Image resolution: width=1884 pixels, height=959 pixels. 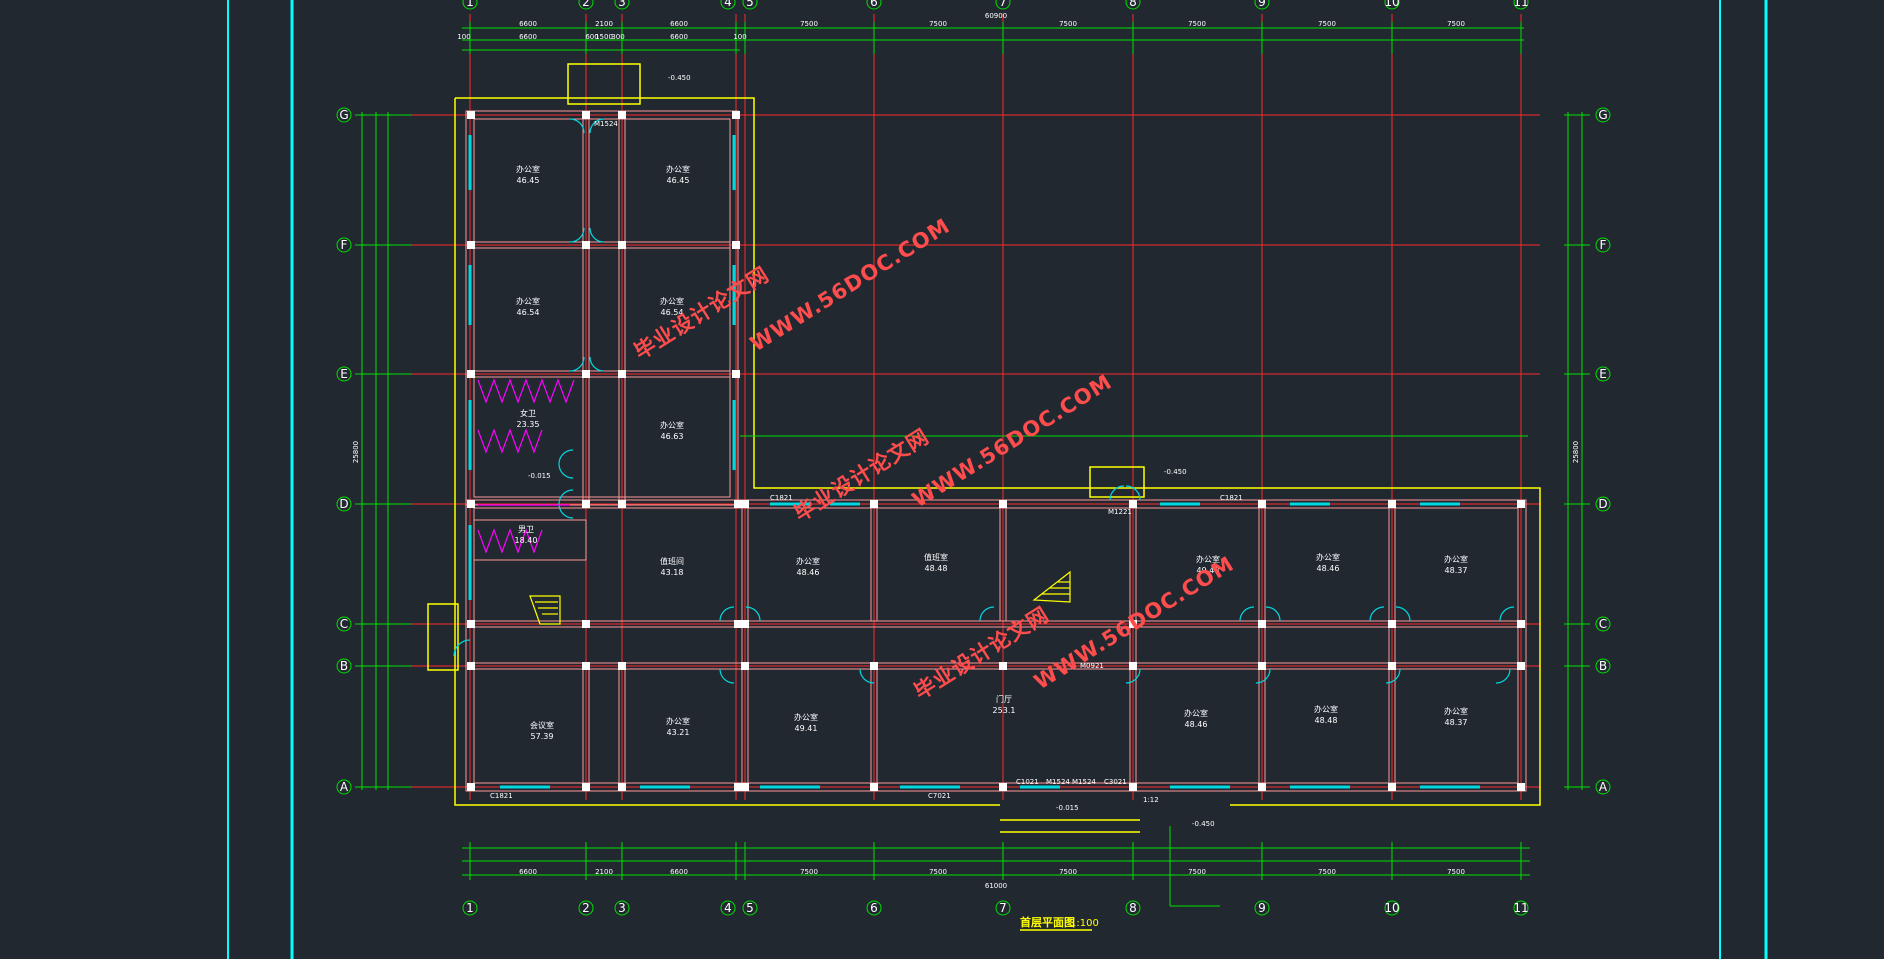 I want to click on axis-label-right: A, so click(x=1603, y=787).